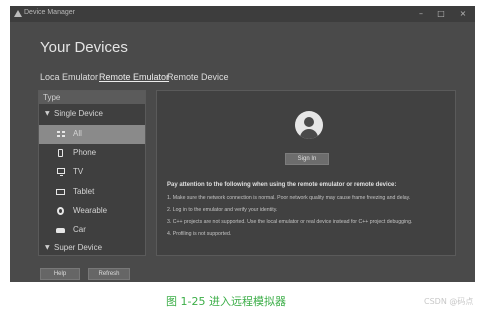 This screenshot has height=314, width=484. What do you see at coordinates (69, 77) in the screenshot?
I see `tab-local-emulator: Loca Emulator` at bounding box center [69, 77].